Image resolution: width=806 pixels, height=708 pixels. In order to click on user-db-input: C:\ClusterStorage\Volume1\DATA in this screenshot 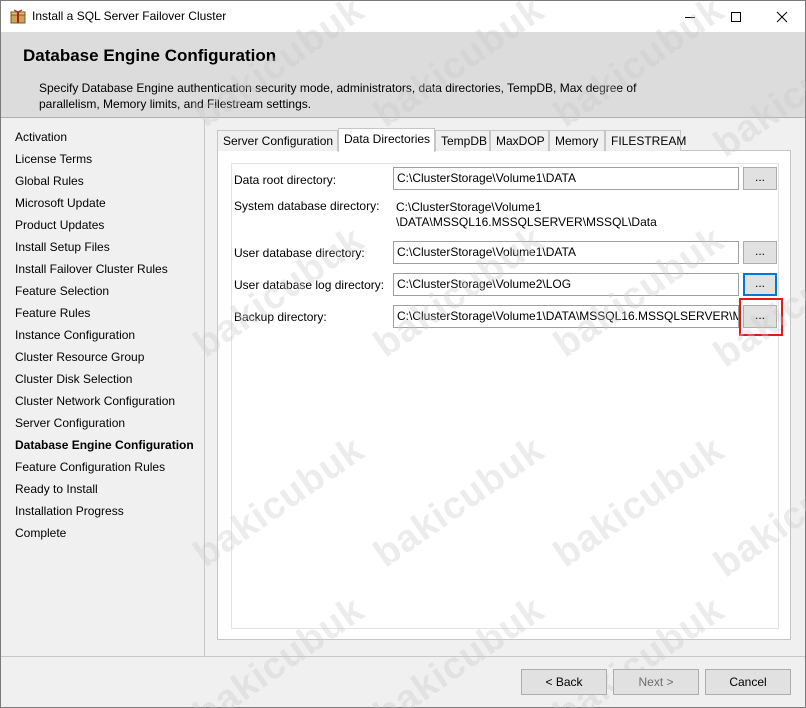, I will do `click(566, 252)`.